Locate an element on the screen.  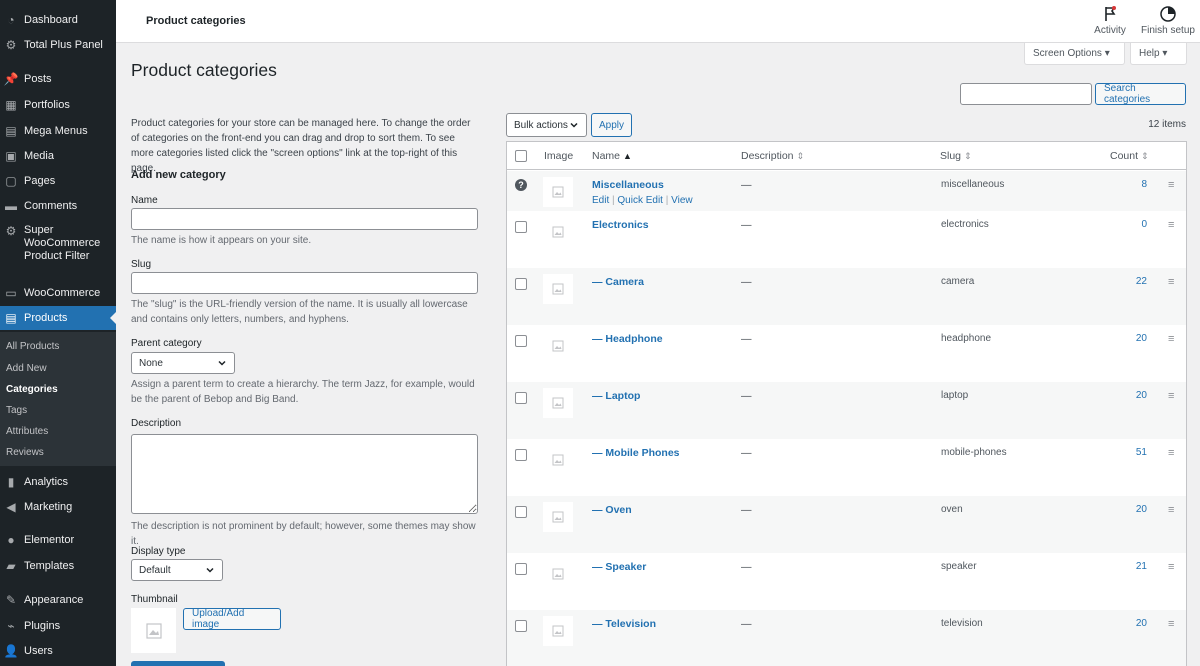
sort-icon: ⇕ is located at coordinates (968, 156).